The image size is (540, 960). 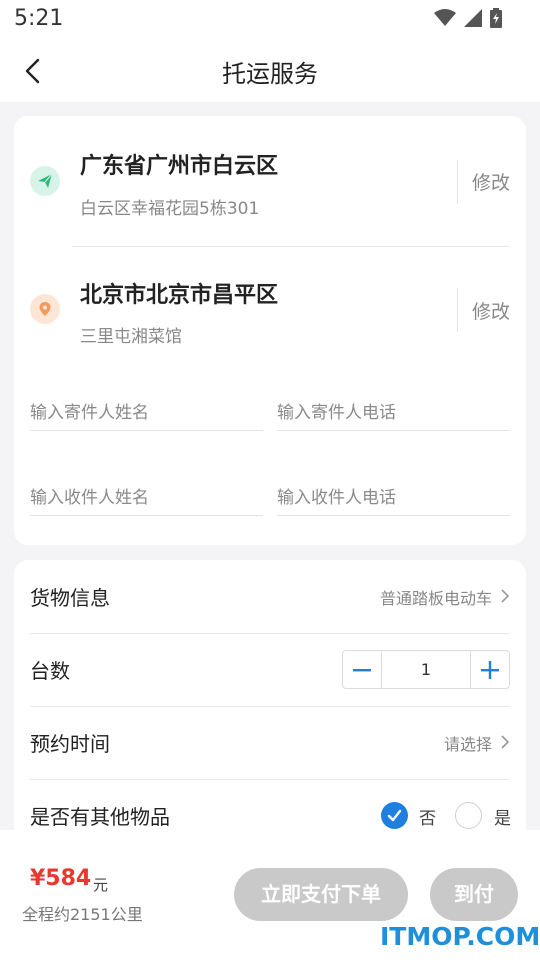 I want to click on minus-icon, so click(x=362, y=669).